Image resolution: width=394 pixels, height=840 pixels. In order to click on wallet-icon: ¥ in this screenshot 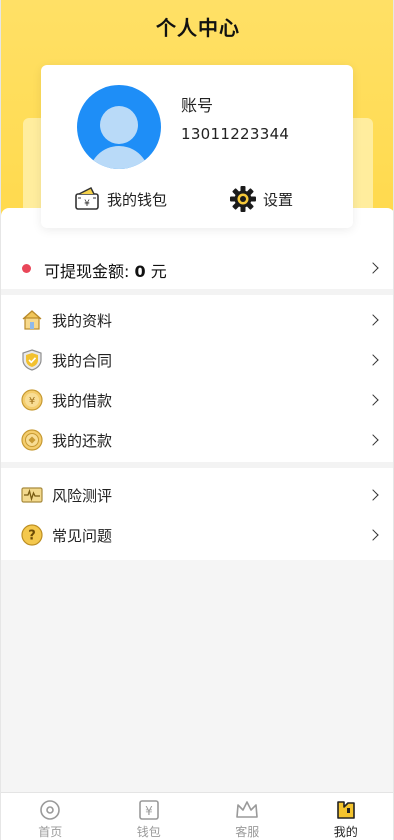, I will do `click(87, 198)`.